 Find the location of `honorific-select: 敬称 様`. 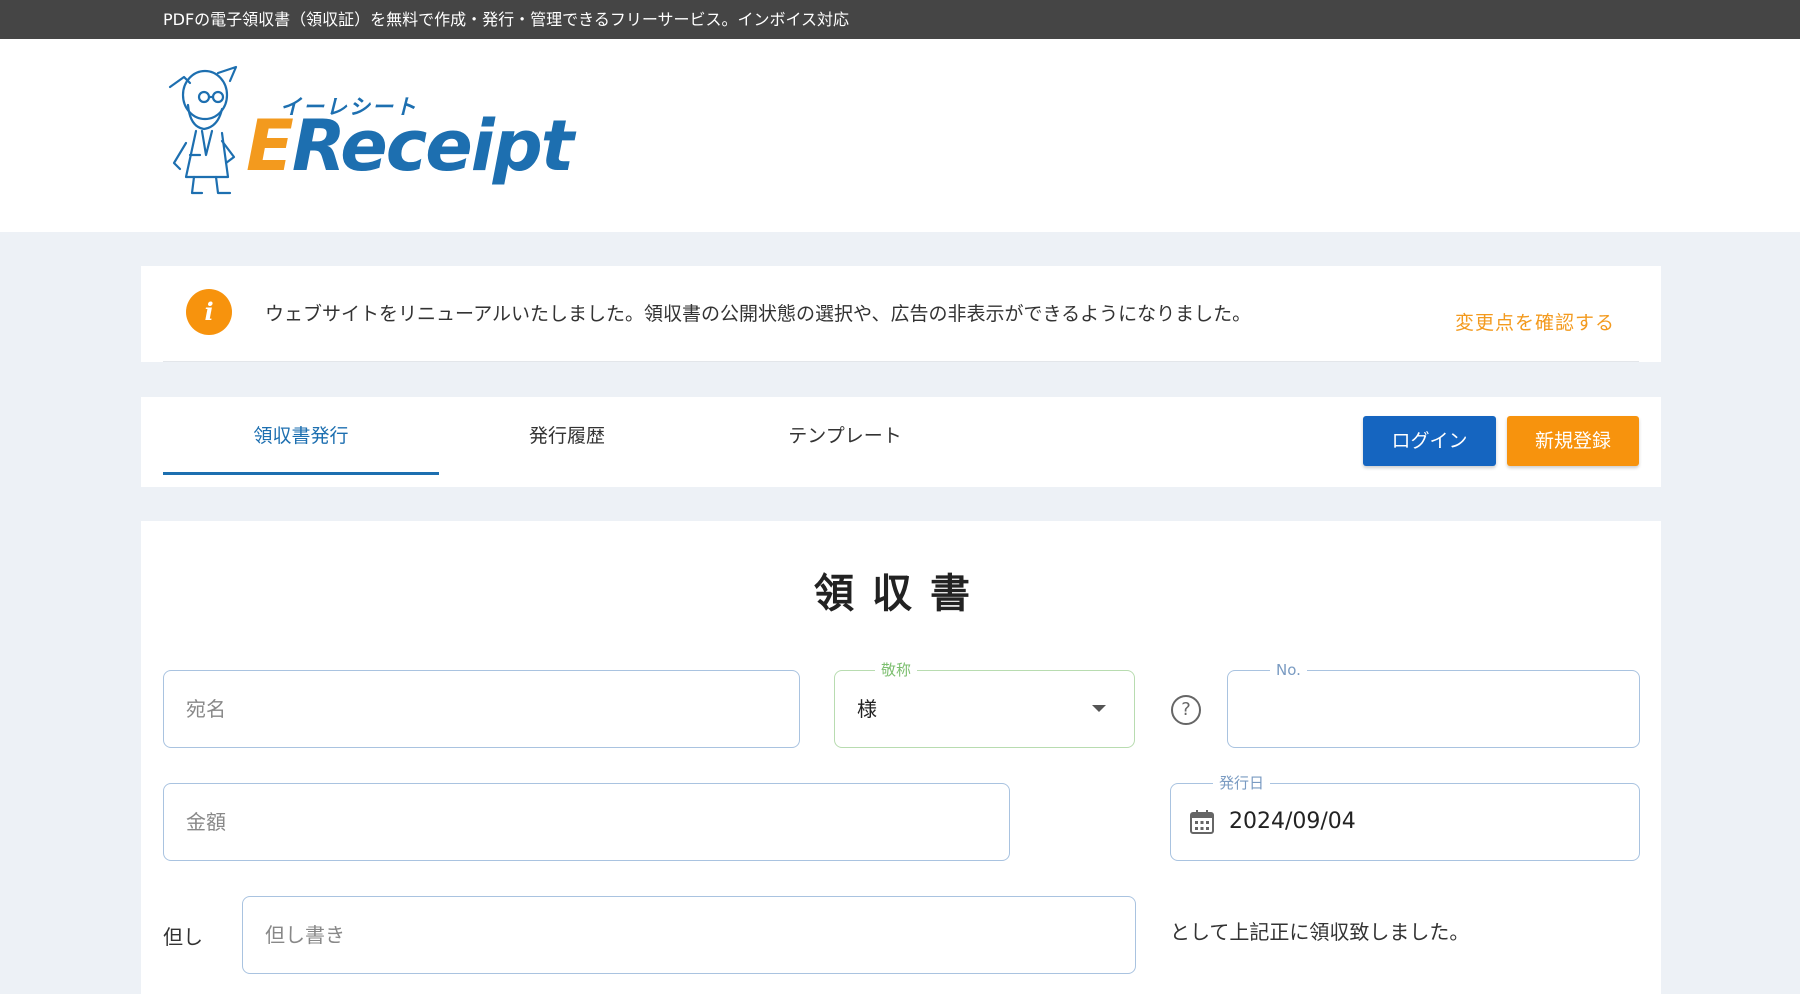

honorific-select: 敬称 様 is located at coordinates (984, 704).